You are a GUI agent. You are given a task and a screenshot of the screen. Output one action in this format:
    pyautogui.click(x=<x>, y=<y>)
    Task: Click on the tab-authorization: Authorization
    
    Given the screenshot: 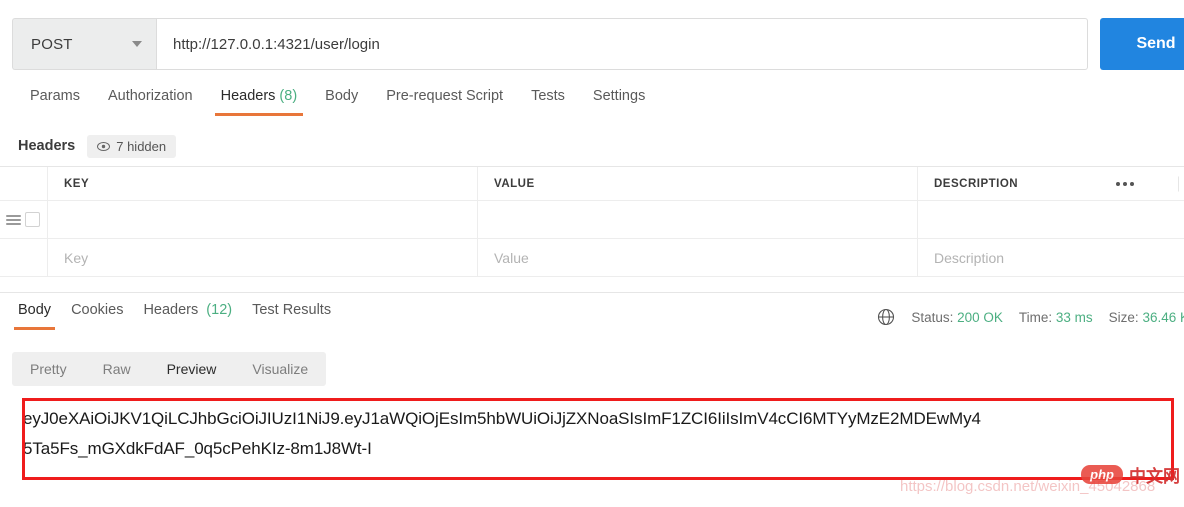 What is the action you would take?
    pyautogui.click(x=150, y=101)
    